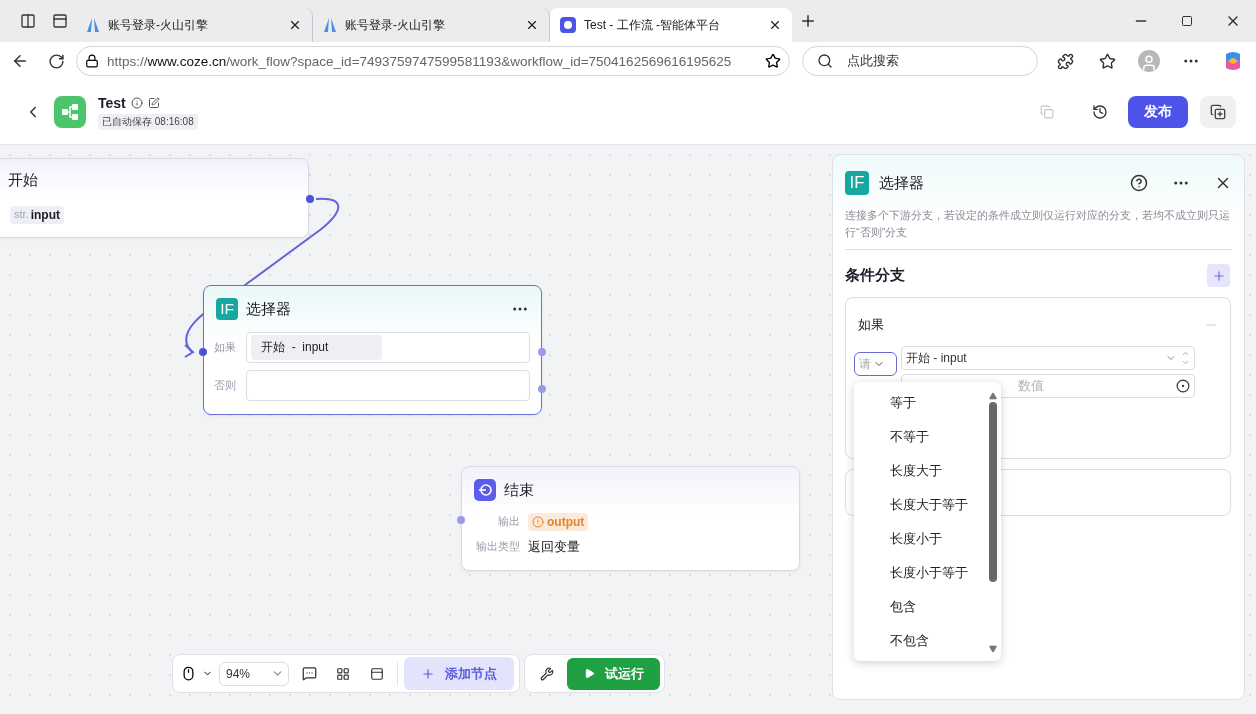 The width and height of the screenshot is (1256, 714). I want to click on dropdown-option: 长度小于, so click(919, 539).